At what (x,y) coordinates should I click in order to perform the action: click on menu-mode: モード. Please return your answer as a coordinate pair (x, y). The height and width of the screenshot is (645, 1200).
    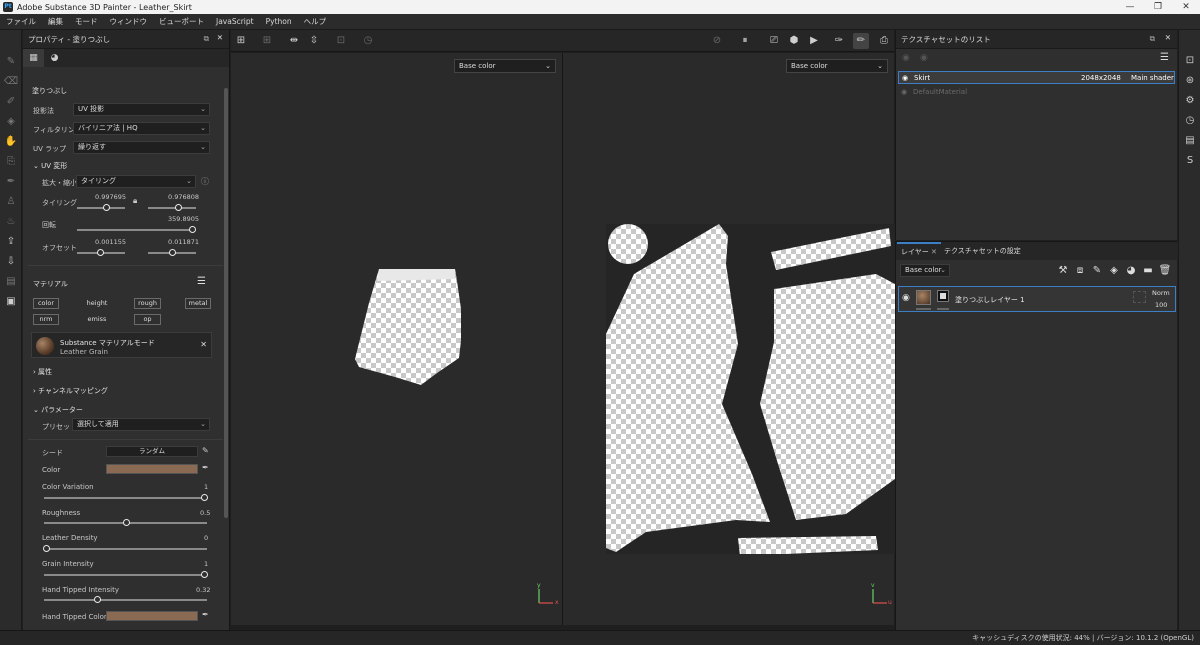
    Looking at the image, I should click on (86, 21).